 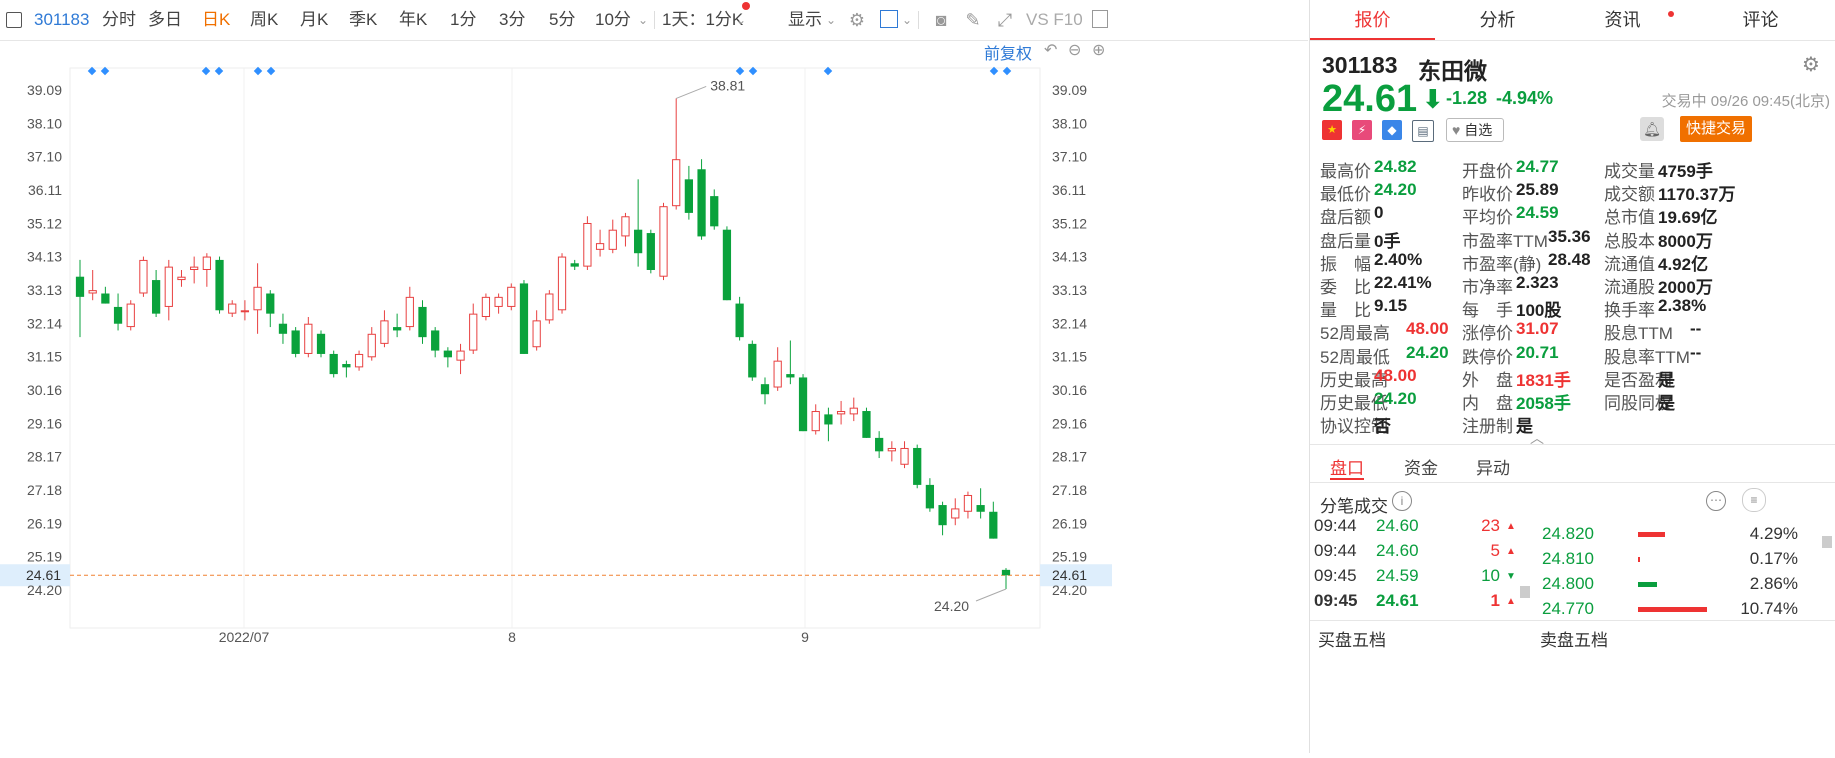 I want to click on fullscreen-icon: ⤢, so click(x=1005, y=20).